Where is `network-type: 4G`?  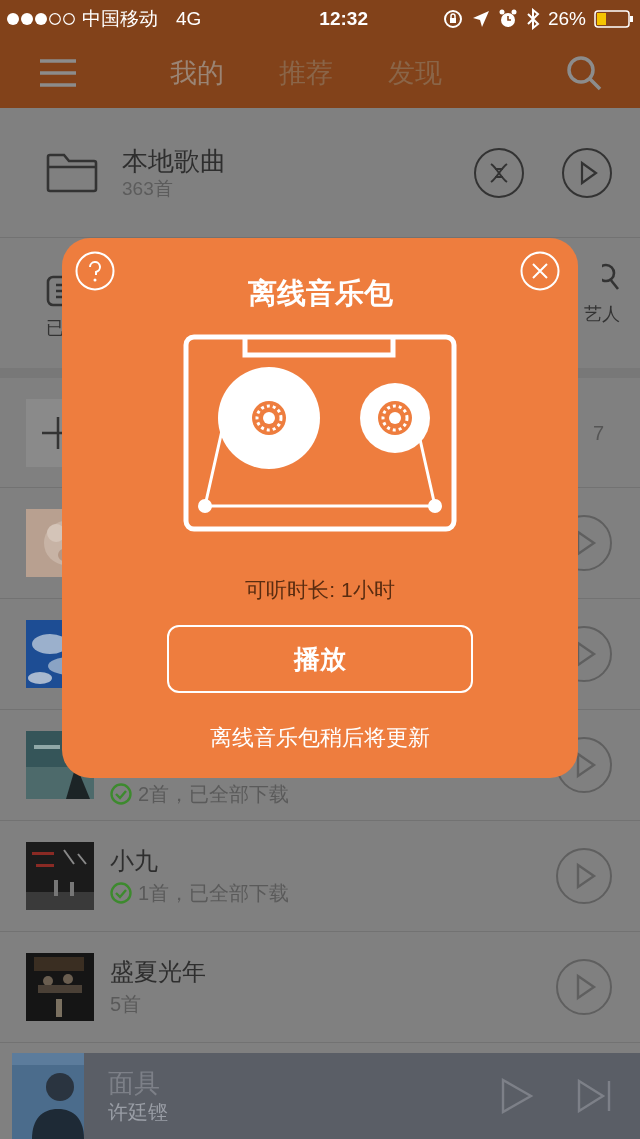
network-type: 4G is located at coordinates (189, 18).